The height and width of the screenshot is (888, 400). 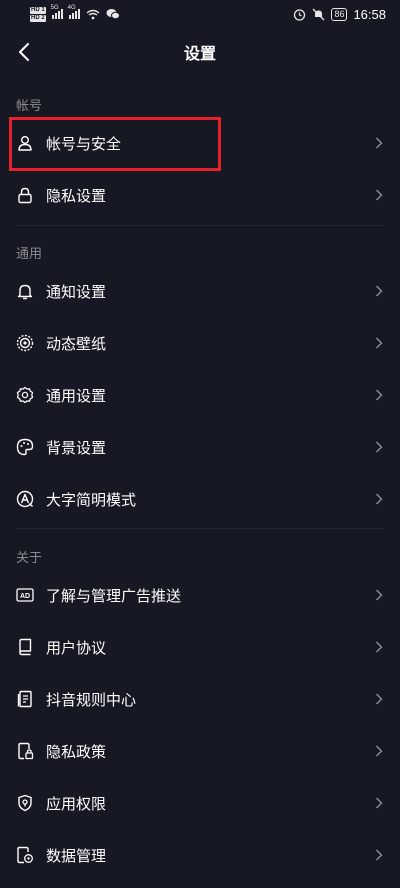 What do you see at coordinates (93, 14) in the screenshot?
I see `wifi-icon` at bounding box center [93, 14].